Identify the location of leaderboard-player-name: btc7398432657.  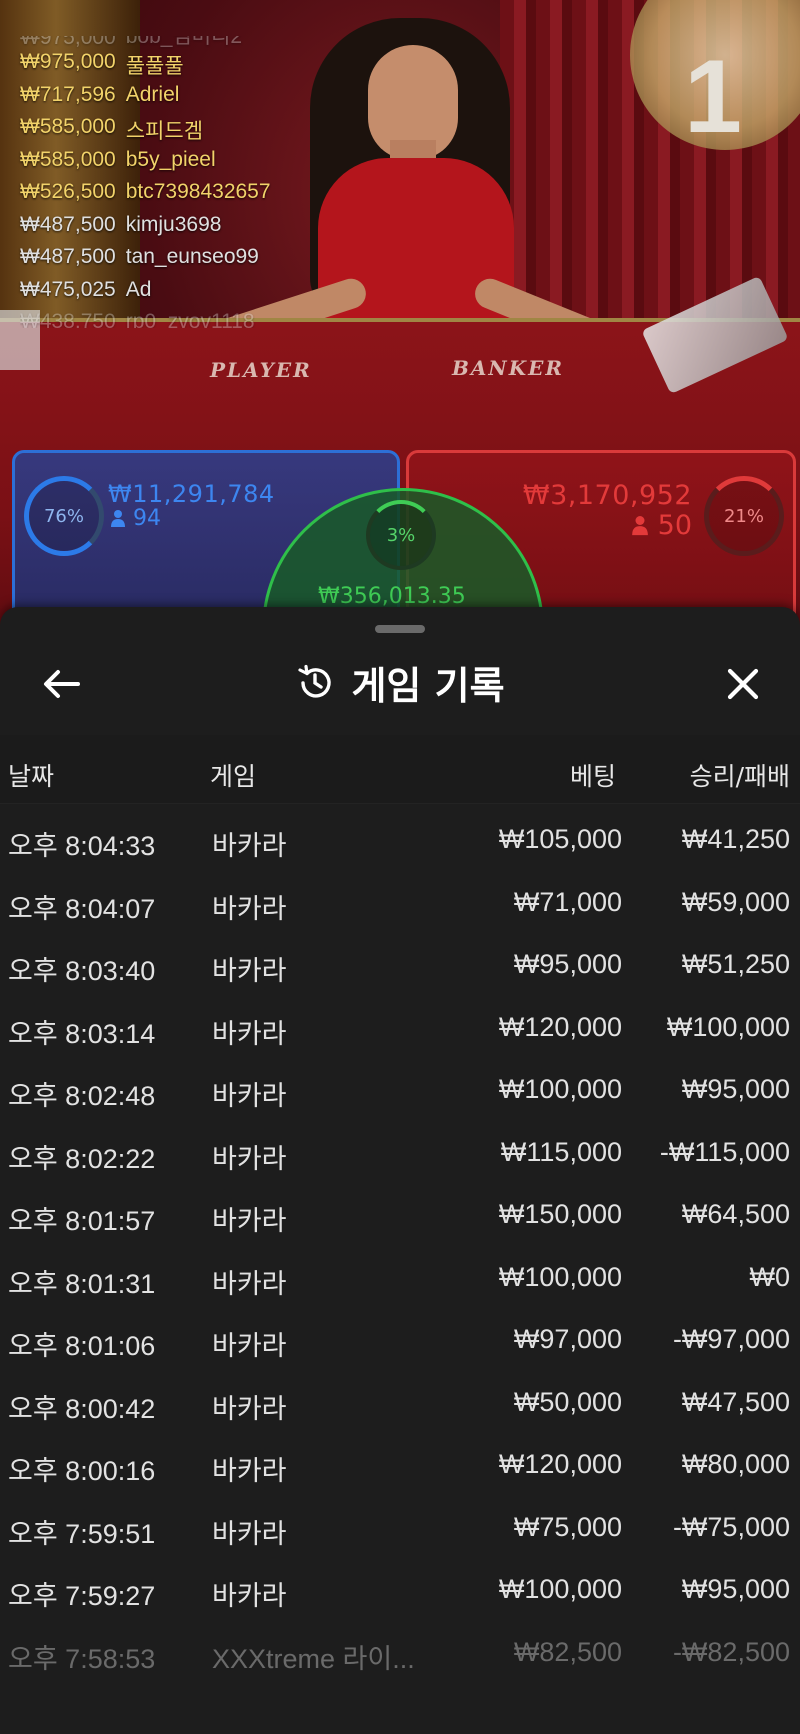
(198, 191).